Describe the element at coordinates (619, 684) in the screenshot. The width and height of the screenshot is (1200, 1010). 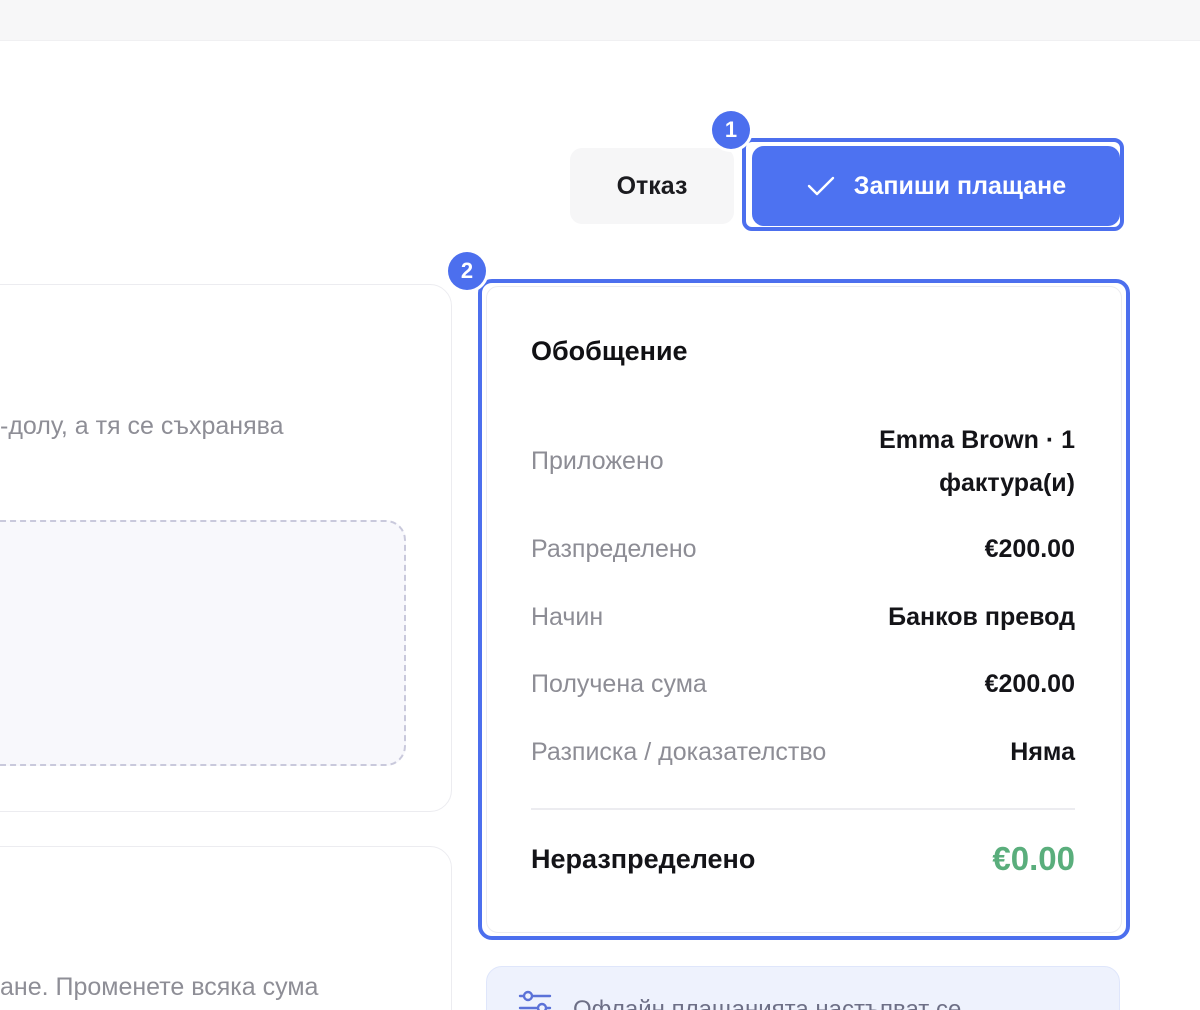
I see `summary-label-received: Получена сума` at that location.